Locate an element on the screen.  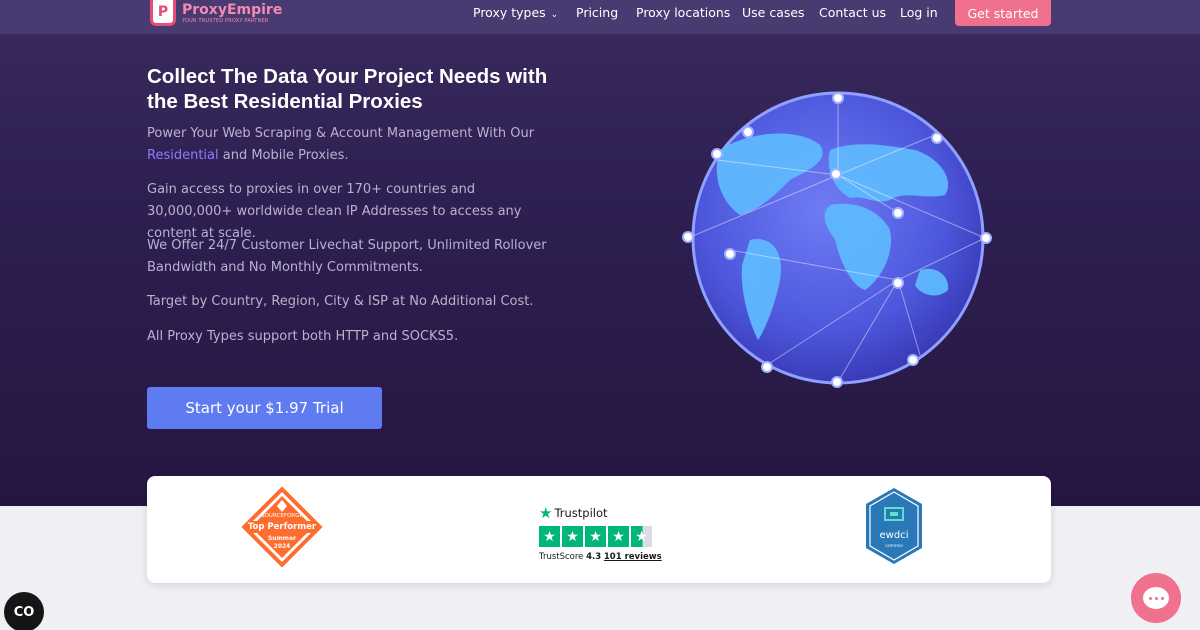
globe-icon is located at coordinates (837, 239).